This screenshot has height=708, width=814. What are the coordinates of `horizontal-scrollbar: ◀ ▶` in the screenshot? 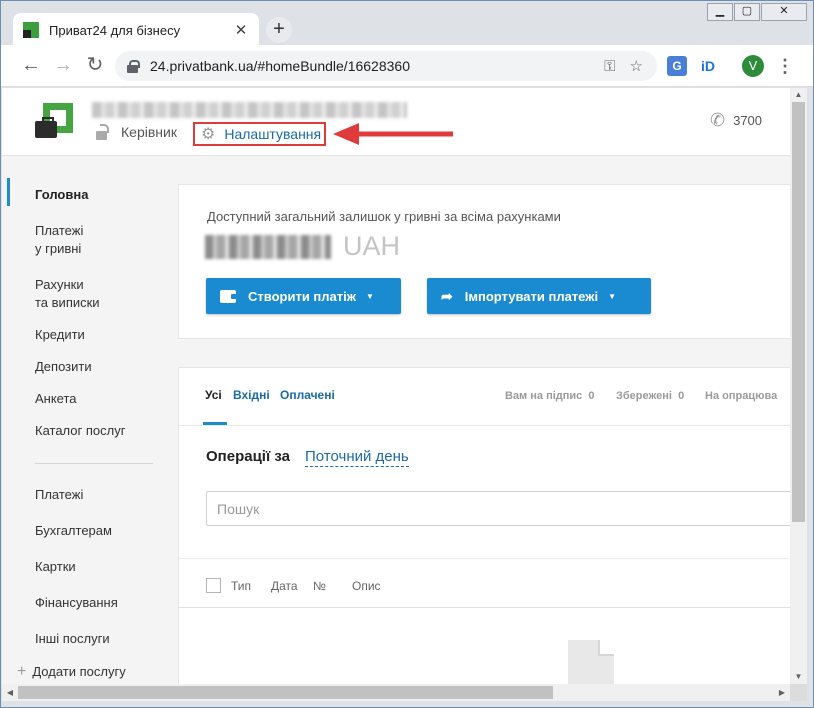 It's located at (396, 692).